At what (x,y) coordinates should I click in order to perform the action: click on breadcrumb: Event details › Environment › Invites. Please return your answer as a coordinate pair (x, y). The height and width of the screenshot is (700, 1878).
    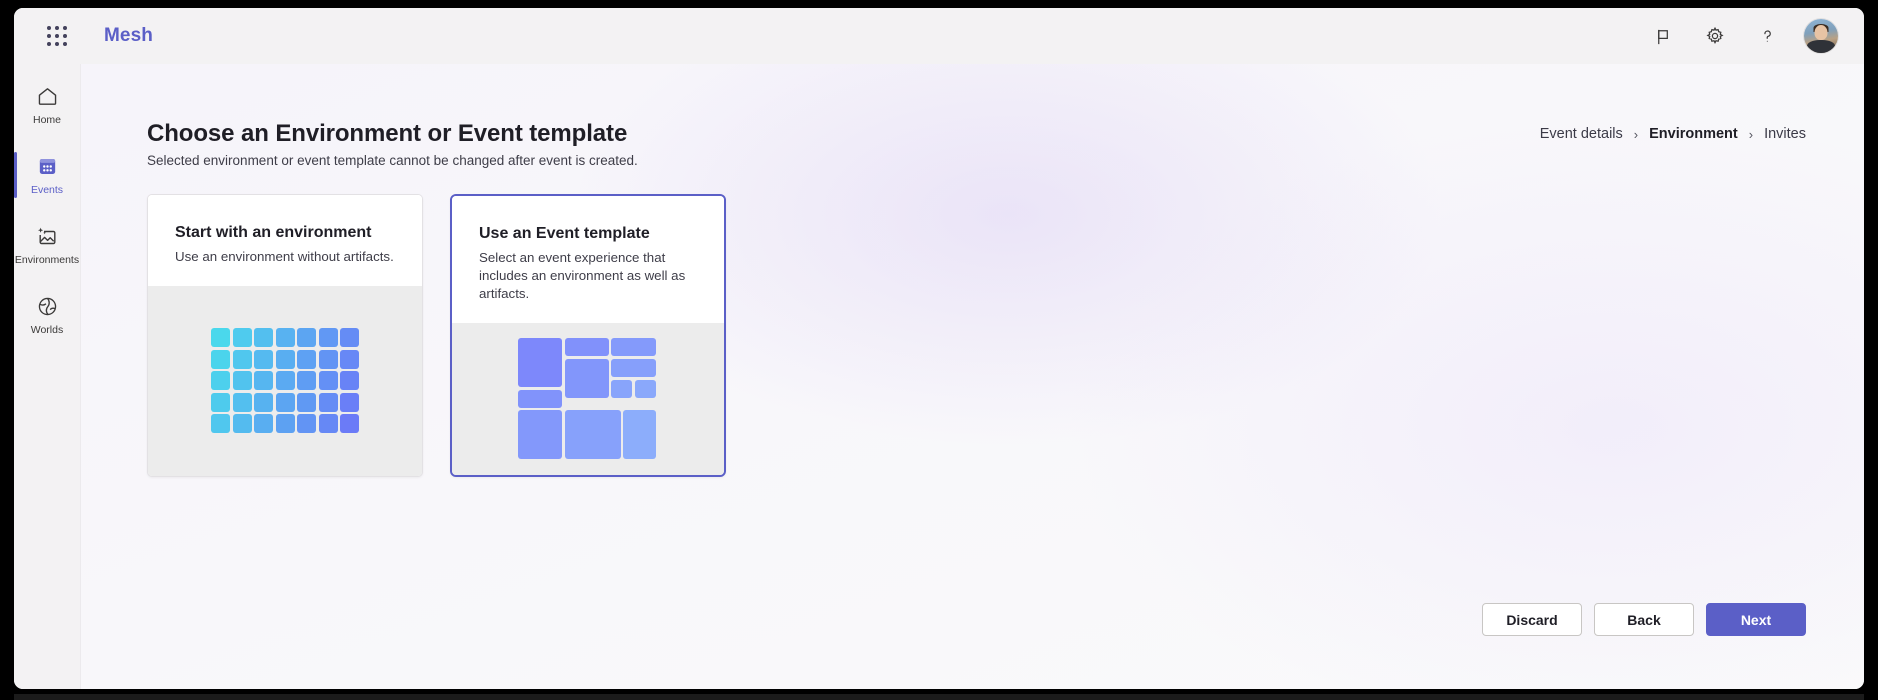
    Looking at the image, I should click on (1673, 134).